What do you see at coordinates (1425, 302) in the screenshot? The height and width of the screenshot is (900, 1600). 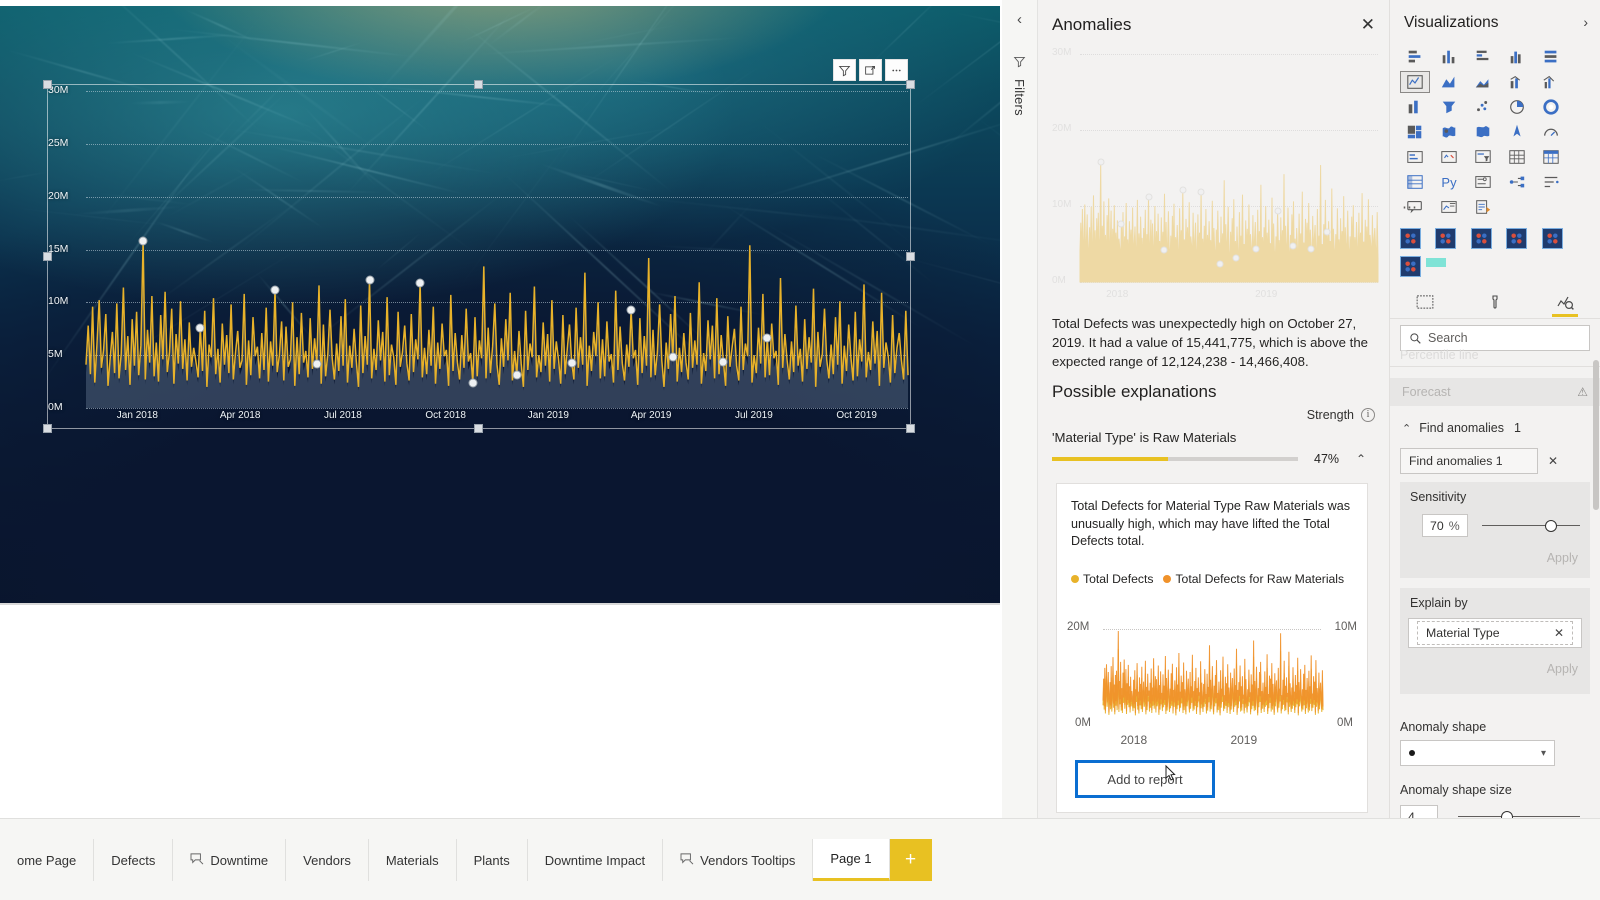 I see `tab-fields` at bounding box center [1425, 302].